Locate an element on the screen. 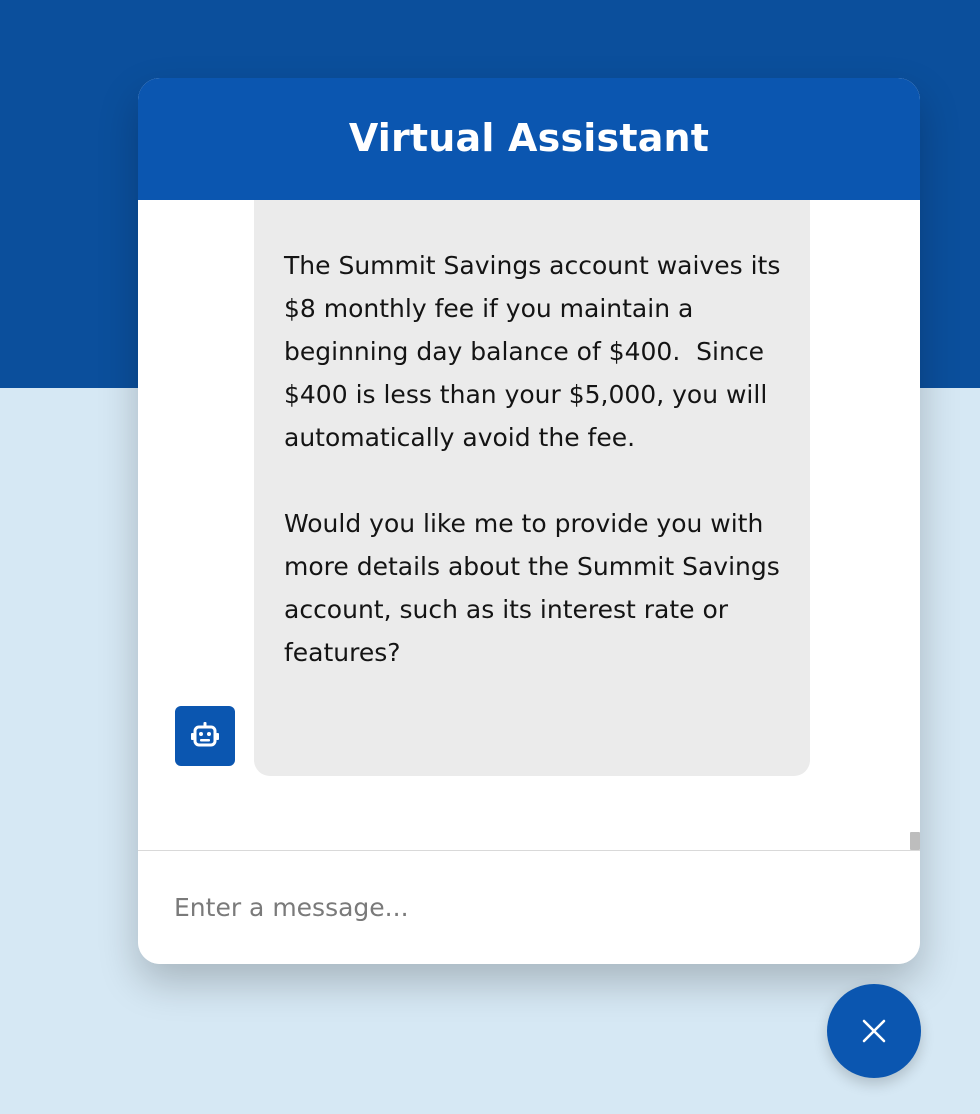 Image resolution: width=980 pixels, height=1114 pixels. bot-avatar is located at coordinates (205, 736).